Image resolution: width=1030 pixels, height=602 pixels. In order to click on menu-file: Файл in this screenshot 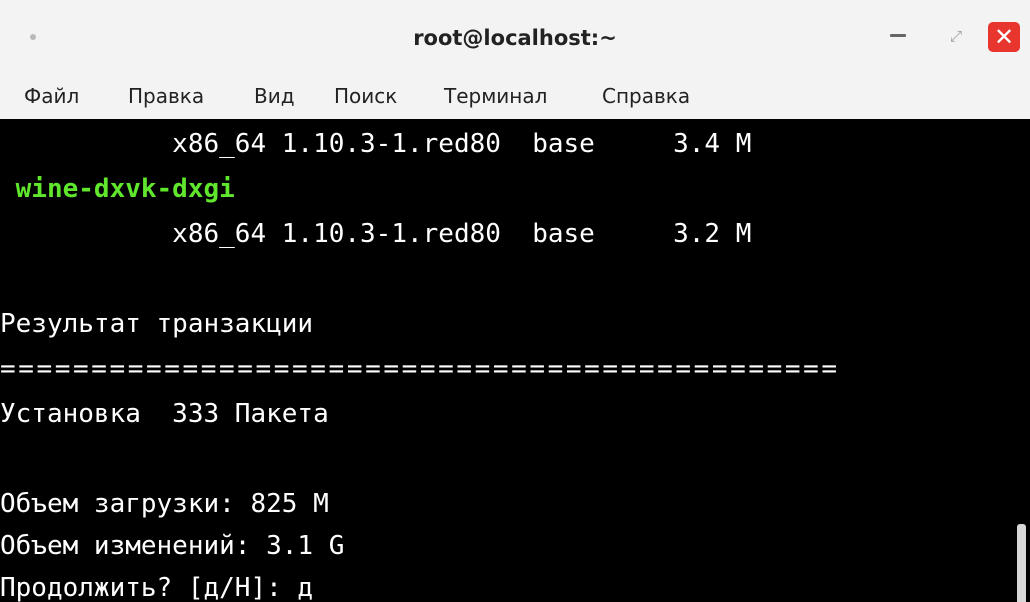, I will do `click(51, 100)`.